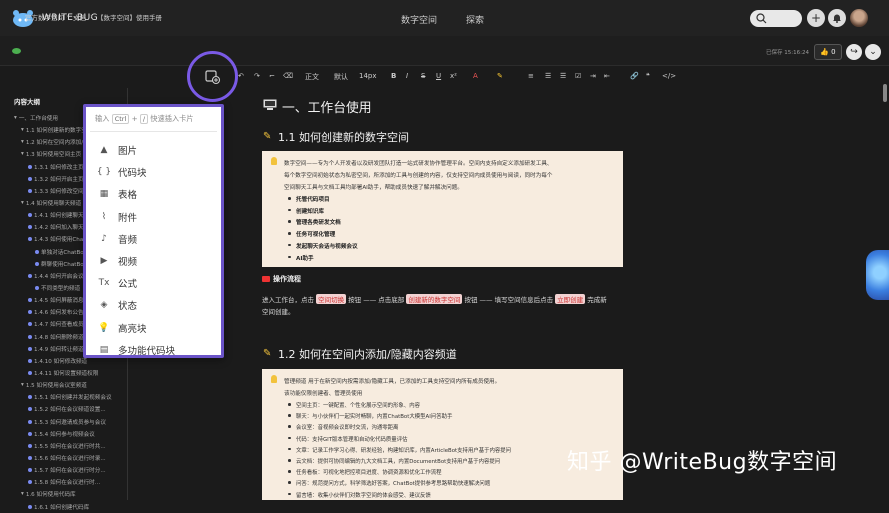  Describe the element at coordinates (154, 217) in the screenshot. I see `insert-item-attachment: ⌇ 附件` at that location.